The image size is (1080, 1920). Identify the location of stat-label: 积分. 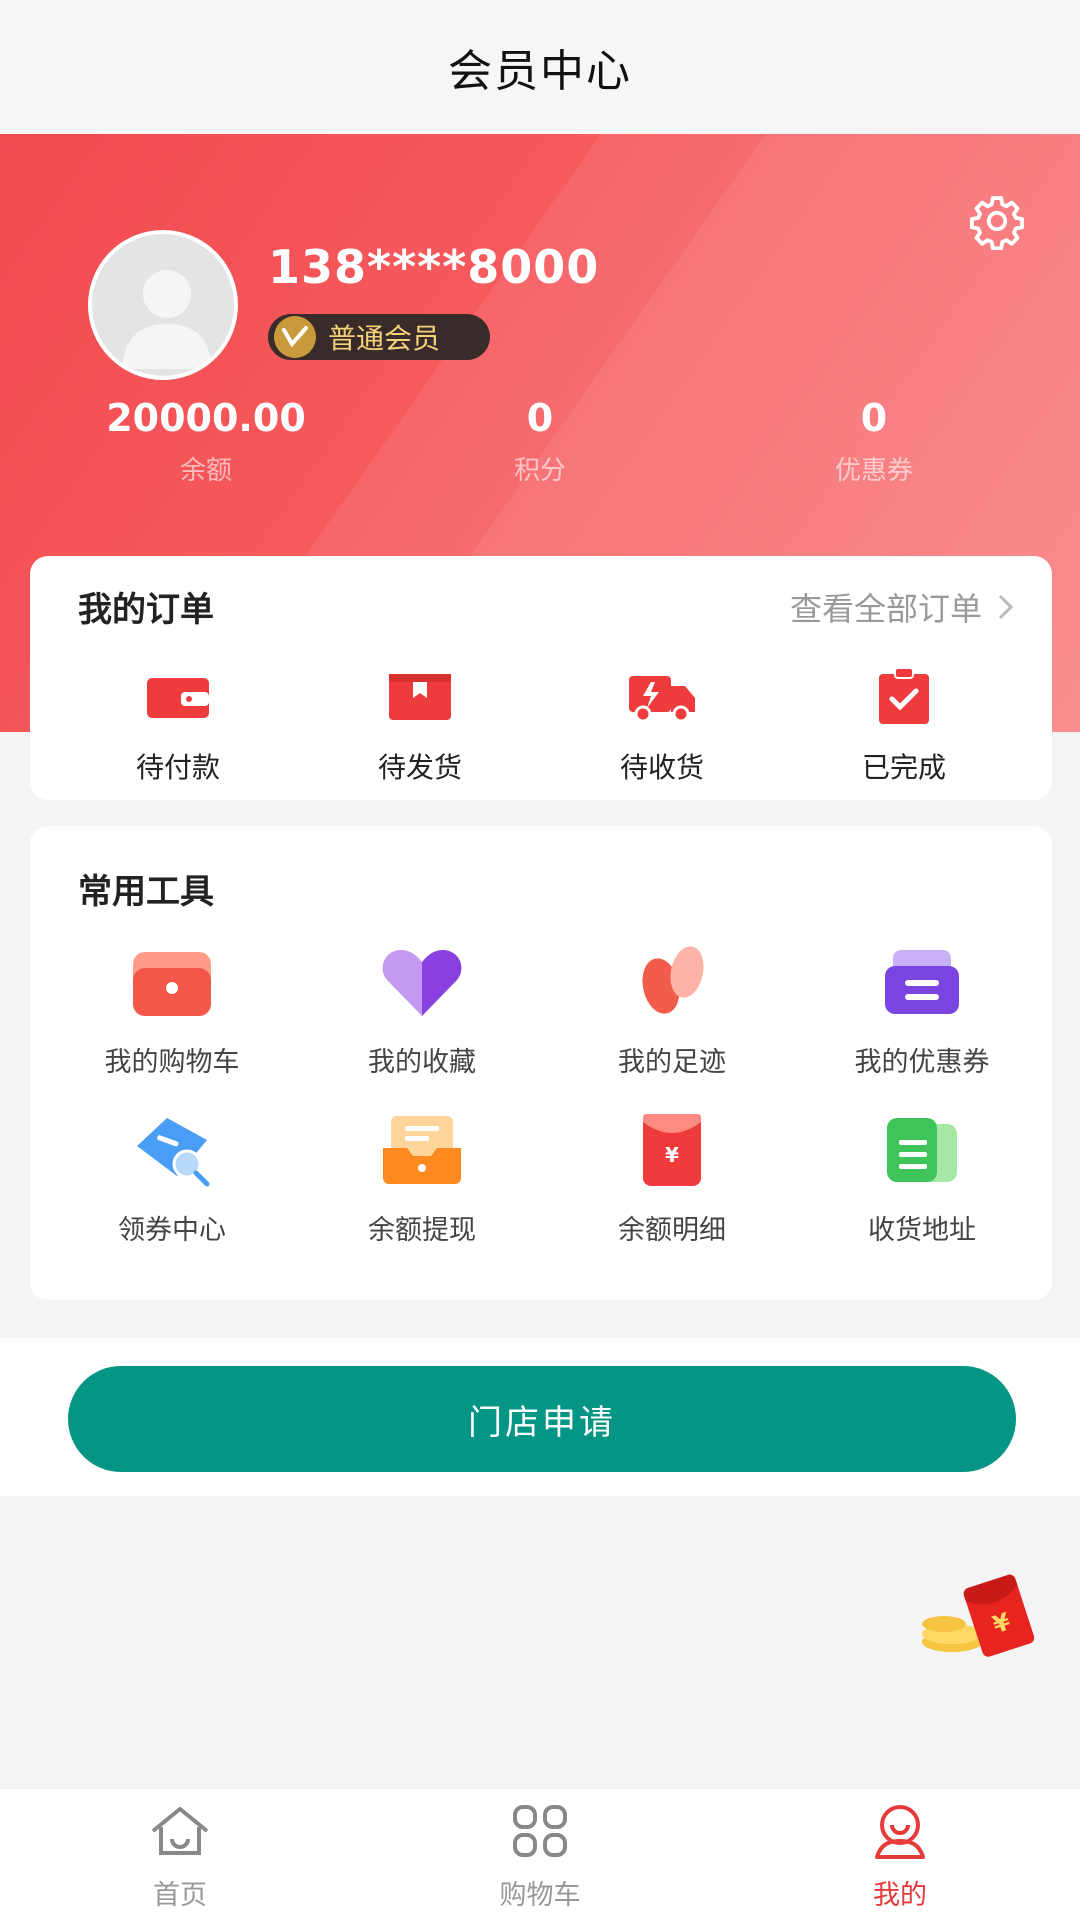
(539, 471).